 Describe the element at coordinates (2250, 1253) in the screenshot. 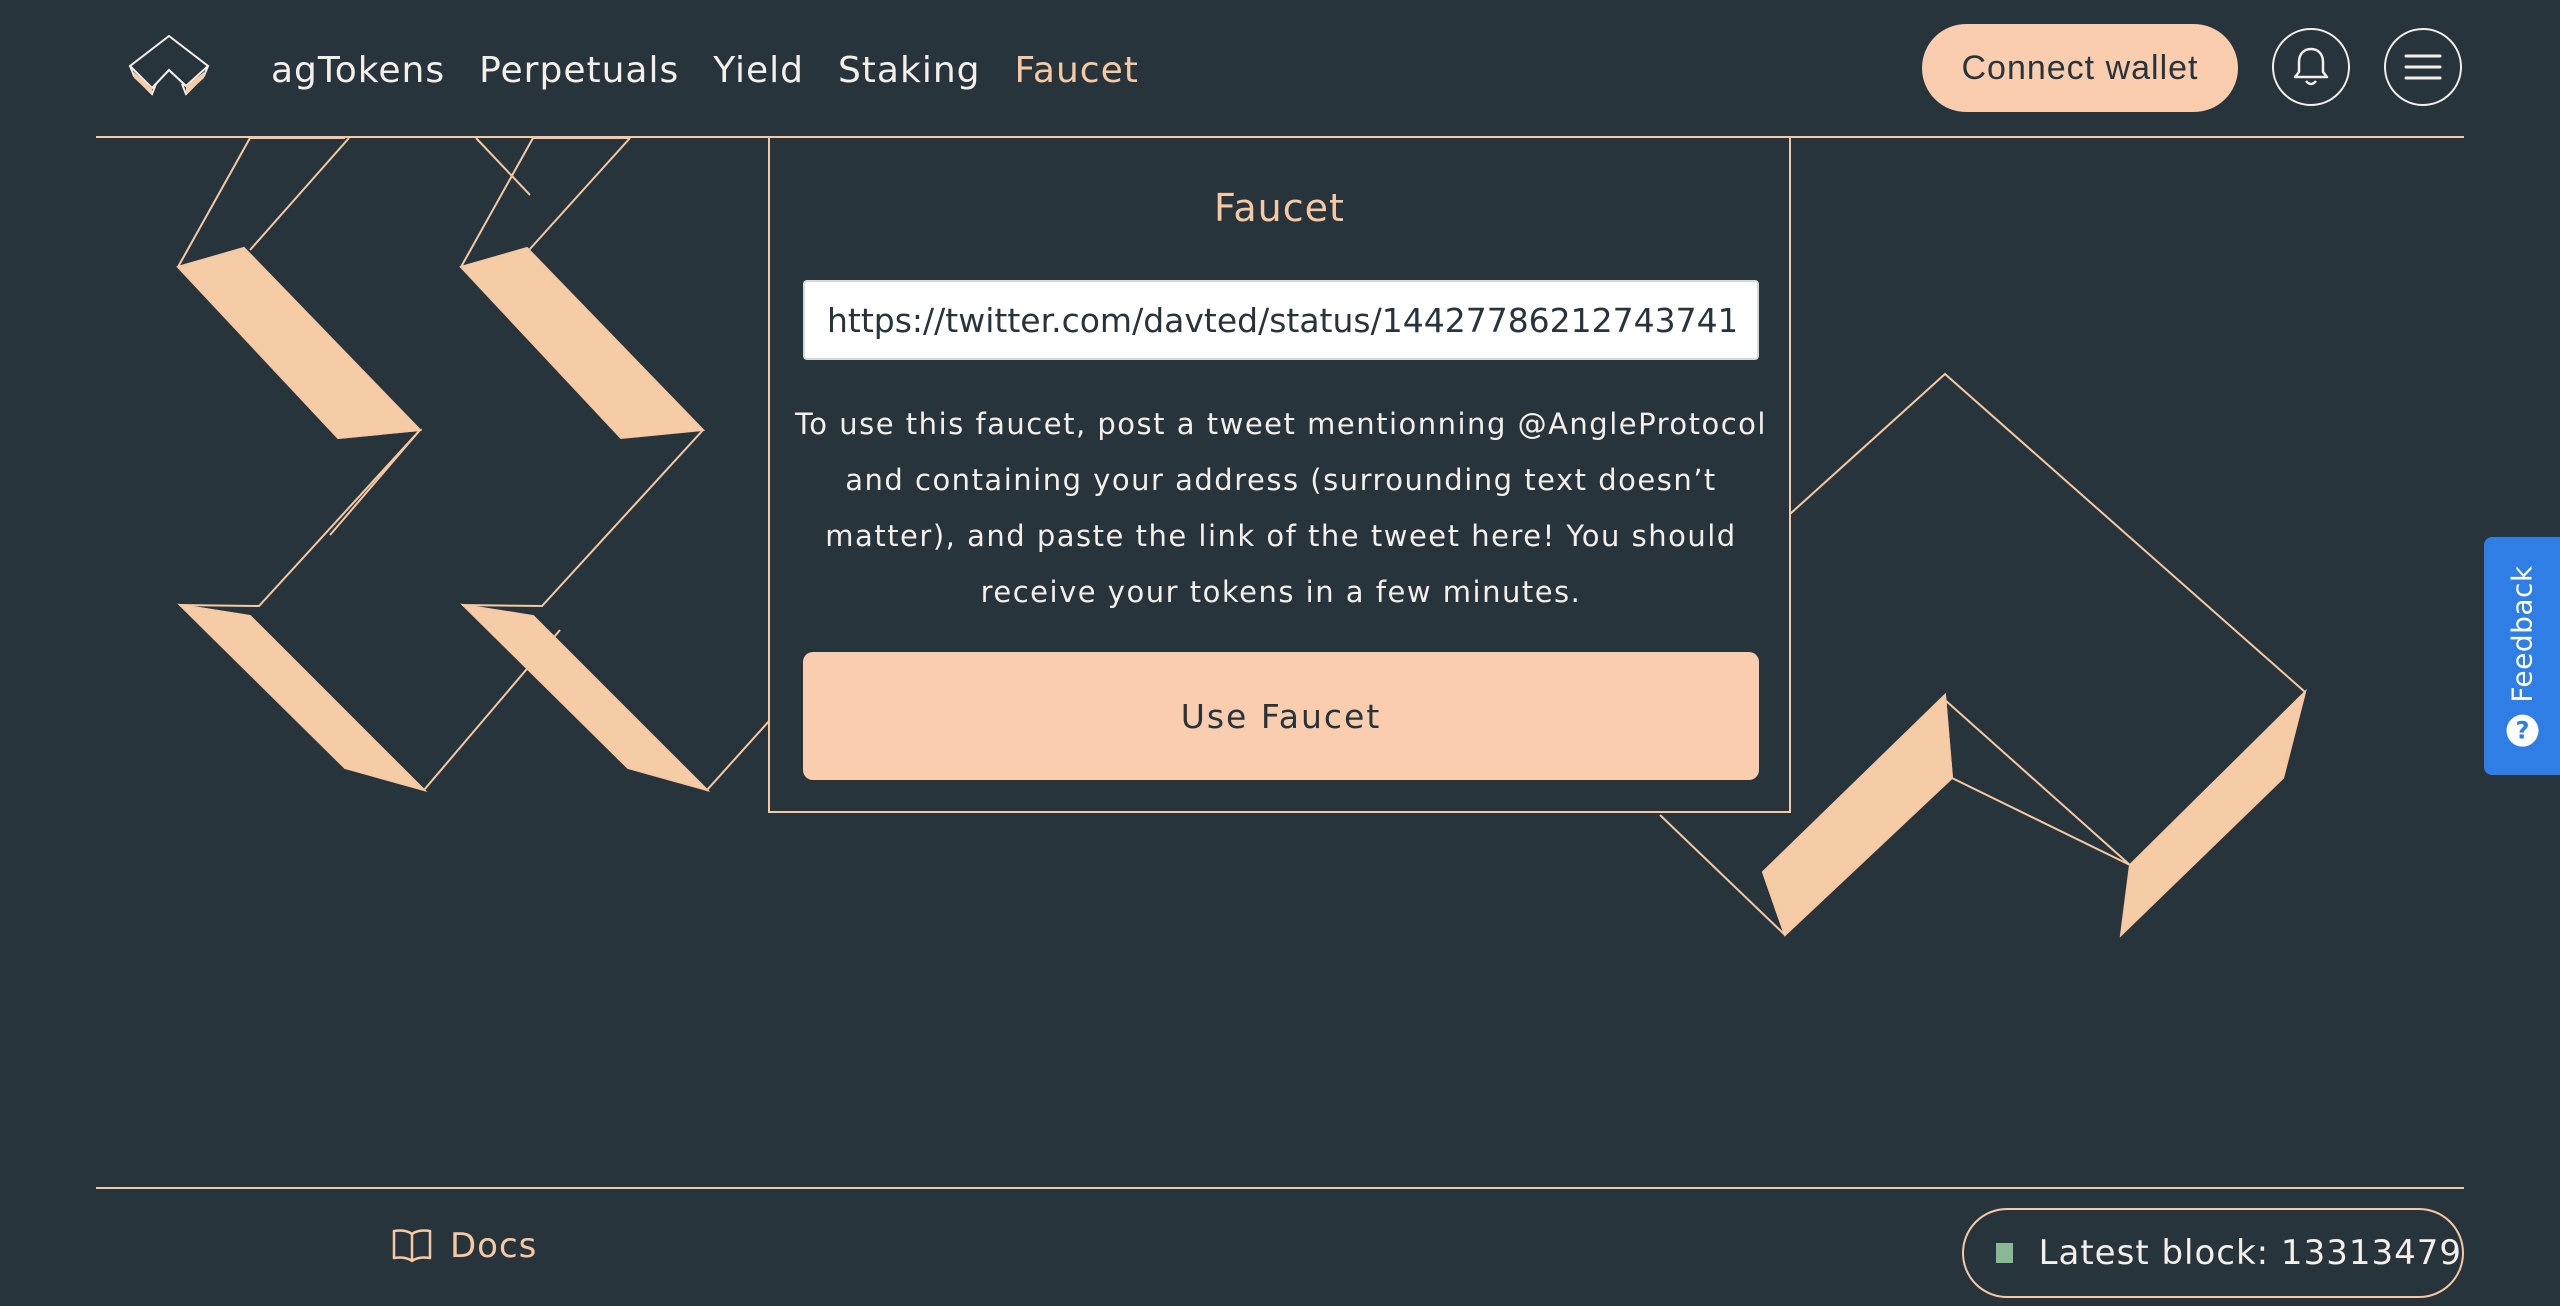

I see `latest-block-text: Latest block: 13313479` at that location.